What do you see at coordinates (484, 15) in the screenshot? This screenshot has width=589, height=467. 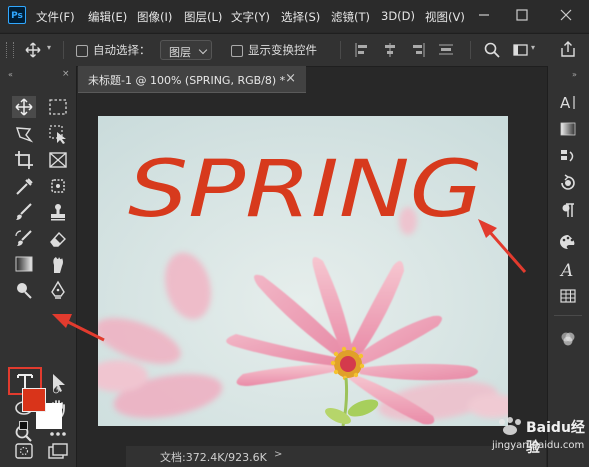 I see `minimize-button` at bounding box center [484, 15].